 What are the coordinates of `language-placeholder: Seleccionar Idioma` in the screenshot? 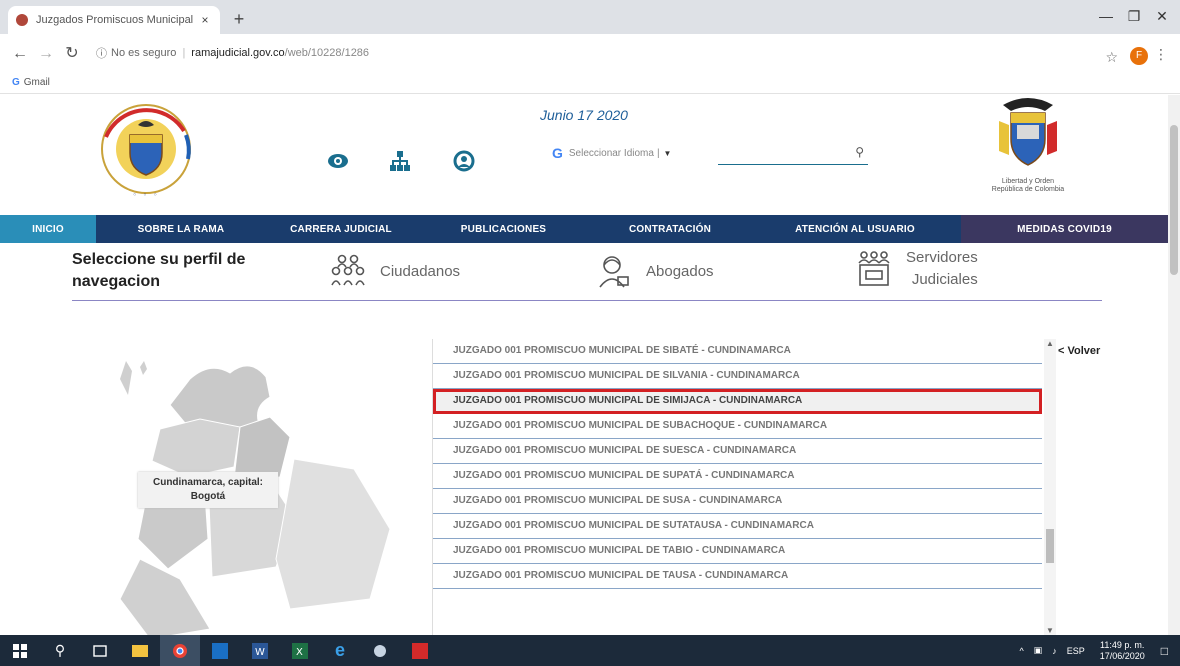 It's located at (611, 153).